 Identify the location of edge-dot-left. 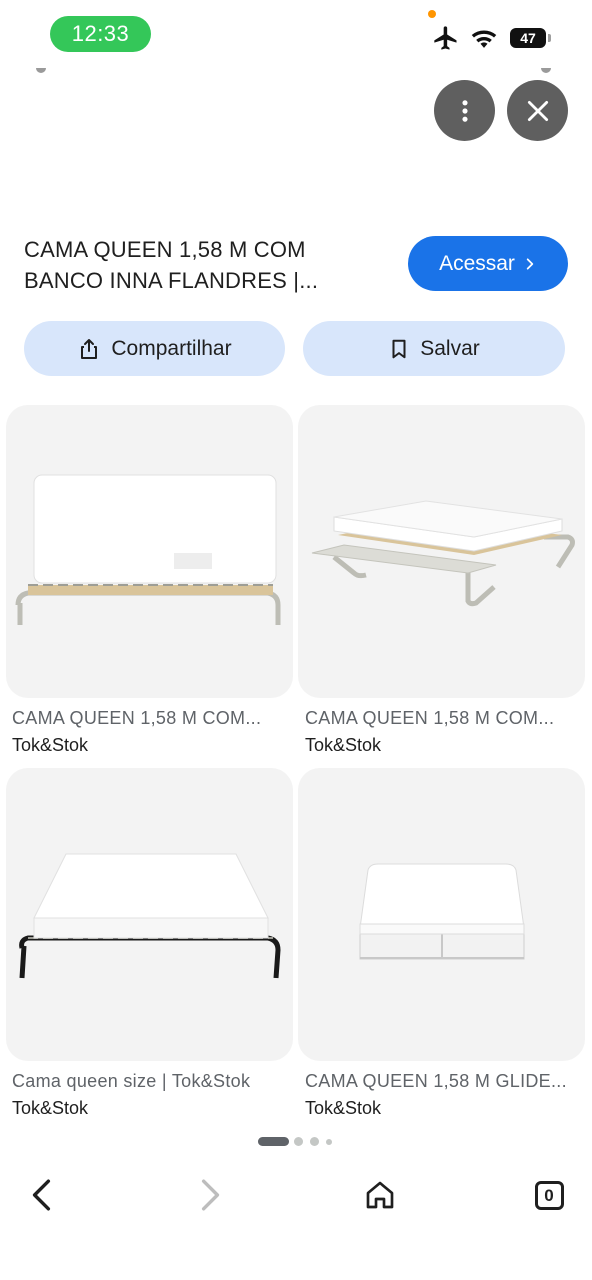
(41, 70).